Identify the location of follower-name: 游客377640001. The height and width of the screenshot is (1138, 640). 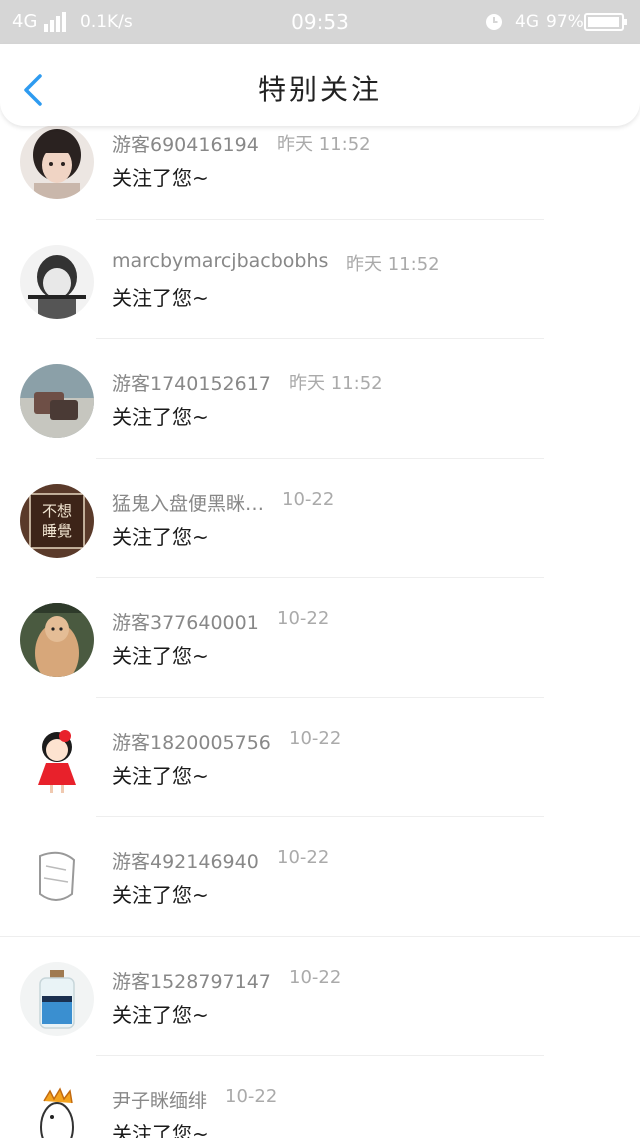
(185, 623).